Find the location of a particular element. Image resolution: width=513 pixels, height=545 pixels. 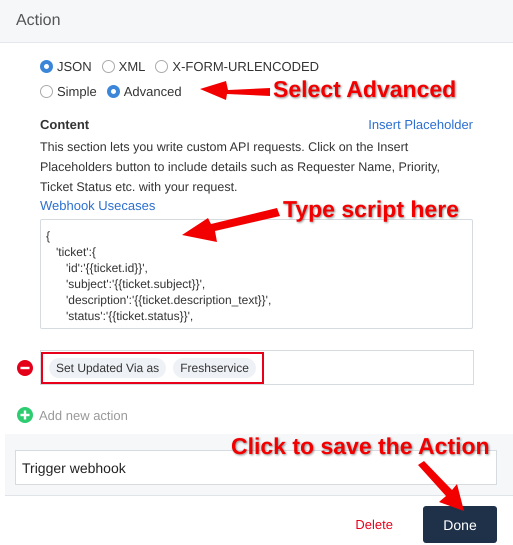

content-description: This section lets you write custom API requests. Click on the Insert Placeholders button to include details such as Requester Name, Priority, Ticket Status etc. with your request. is located at coordinates (240, 167).